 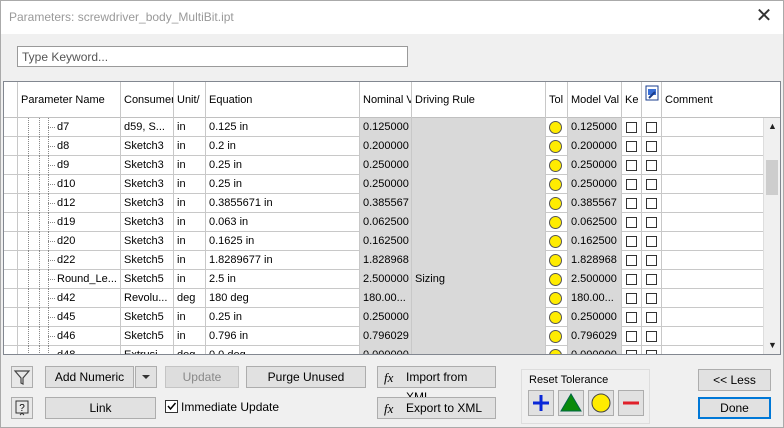 I want to click on filter-button, so click(x=22, y=377).